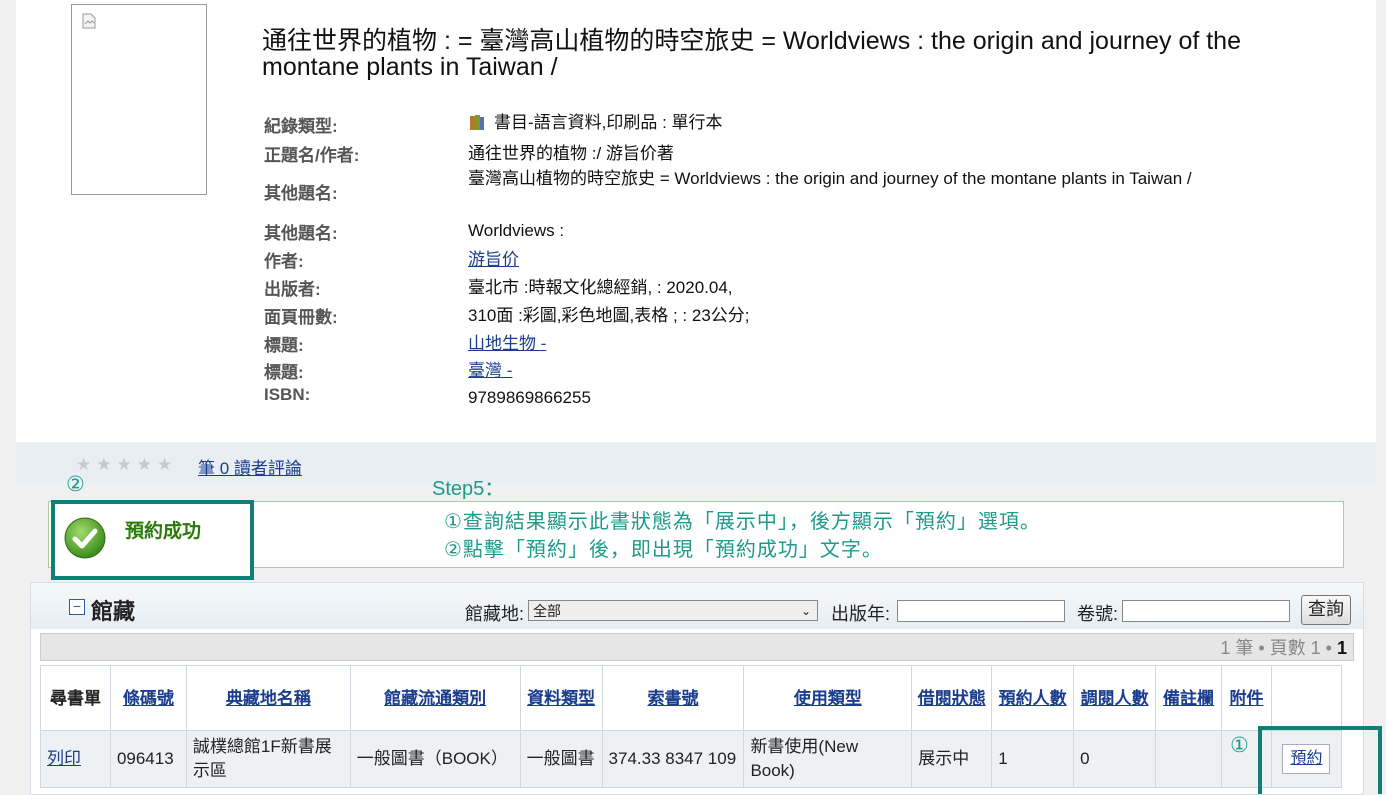 This screenshot has height=795, width=1386. I want to click on col-header-status: 借閱狀態, so click(952, 698).